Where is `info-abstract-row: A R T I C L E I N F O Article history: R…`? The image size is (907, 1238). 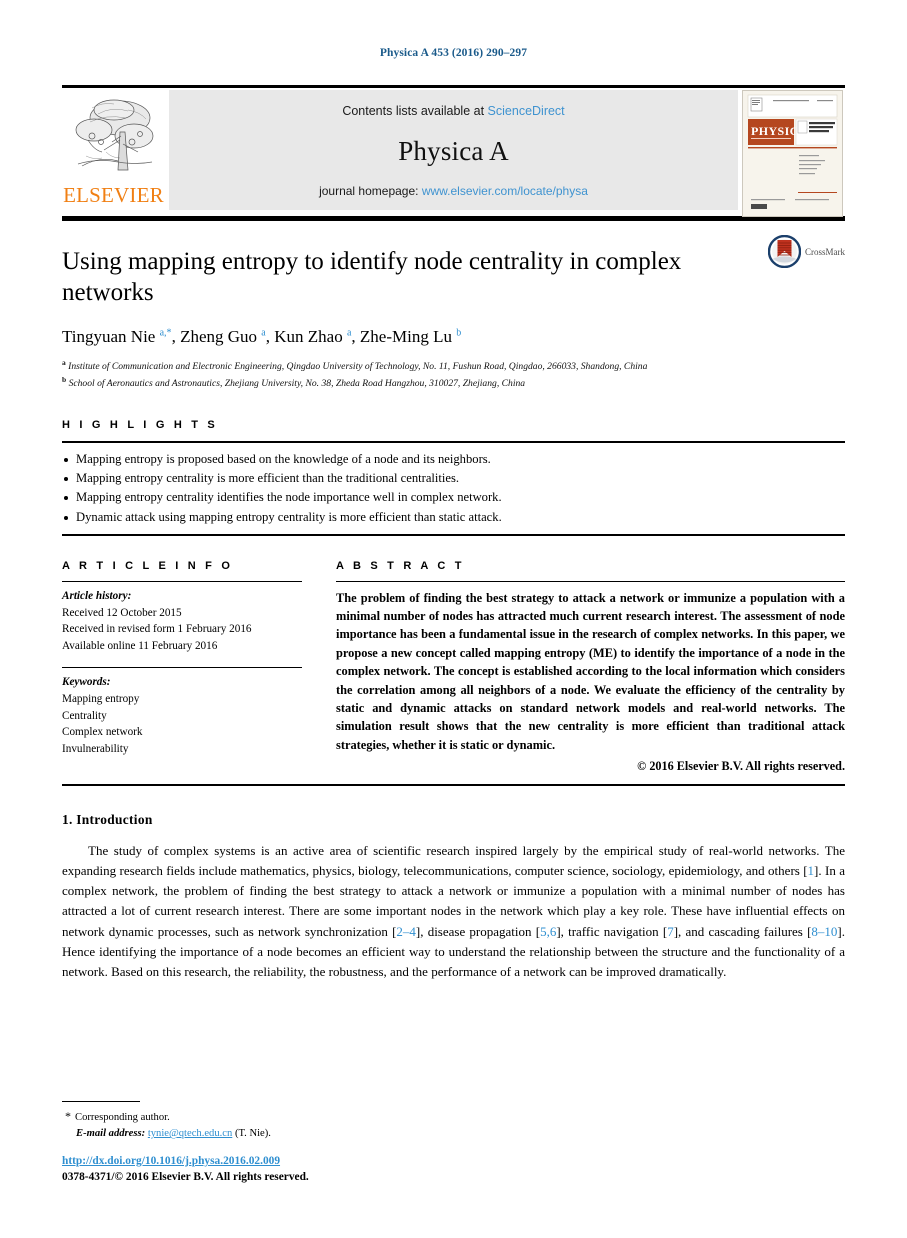
info-abstract-row: A R T I C L E I N F O Article history: R… is located at coordinates (453, 667).